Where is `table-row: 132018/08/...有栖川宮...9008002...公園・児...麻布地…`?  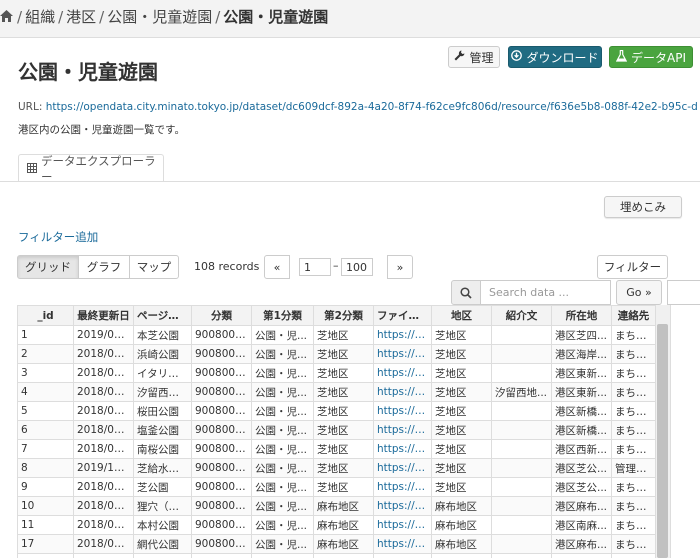
table-row: 132018/08/...有栖川宮...9008002...公園・児...麻布地… is located at coordinates (336, 555).